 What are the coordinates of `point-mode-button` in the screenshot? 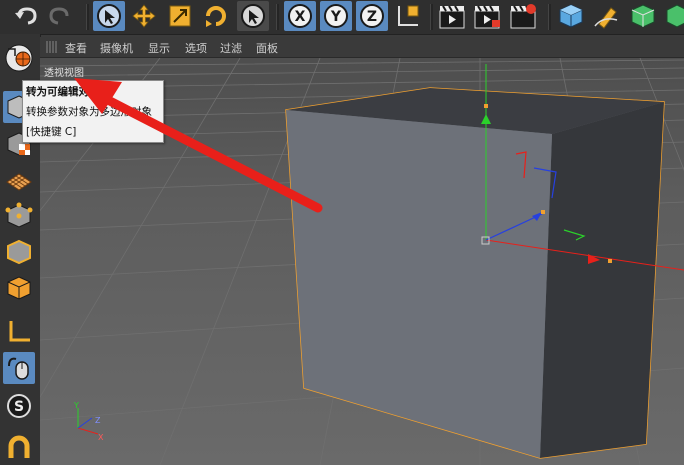 It's located at (19, 216).